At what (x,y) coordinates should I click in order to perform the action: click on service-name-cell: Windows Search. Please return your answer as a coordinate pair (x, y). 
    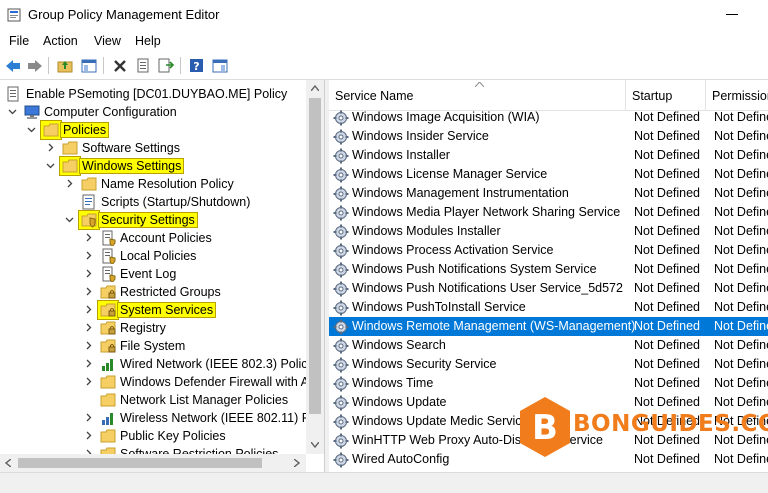
    Looking at the image, I should click on (399, 345).